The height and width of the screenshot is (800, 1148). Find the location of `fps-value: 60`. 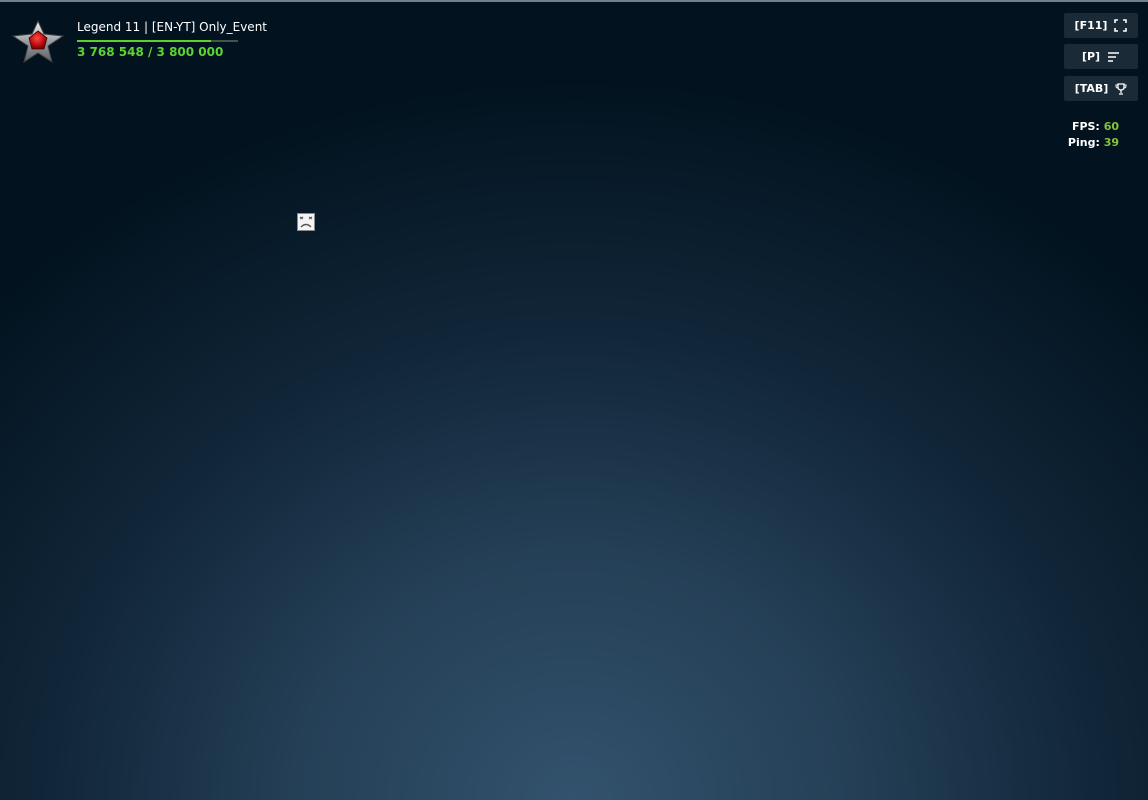

fps-value: 60 is located at coordinates (1111, 126).